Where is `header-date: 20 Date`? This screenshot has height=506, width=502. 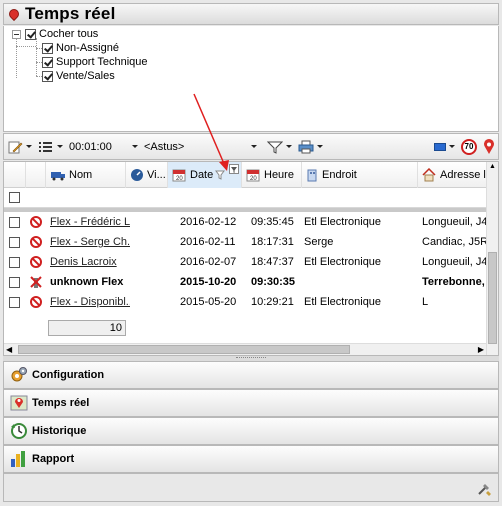 header-date: 20 Date is located at coordinates (205, 175).